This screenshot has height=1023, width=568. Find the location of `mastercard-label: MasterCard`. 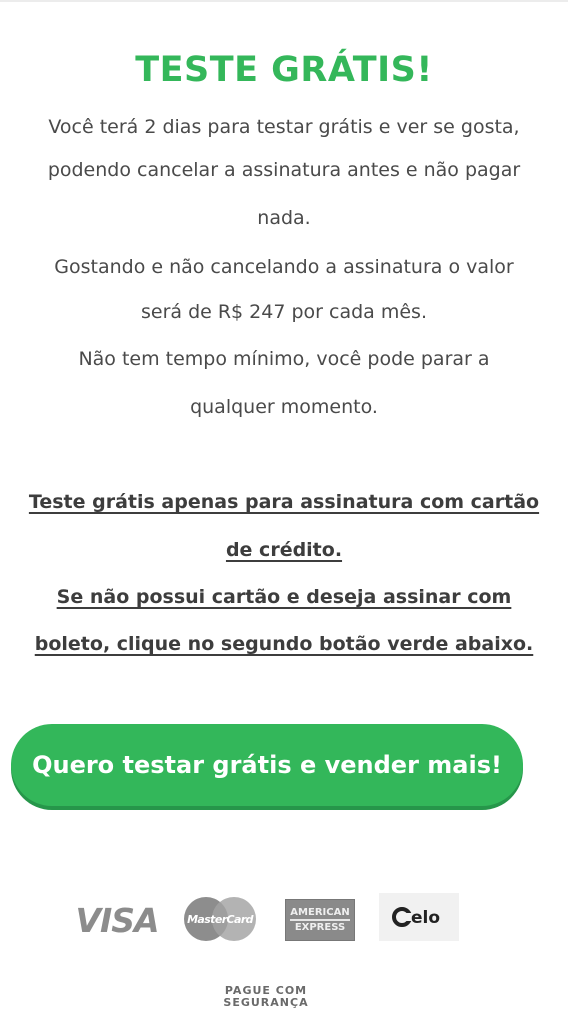

mastercard-label: MasterCard is located at coordinates (220, 919).